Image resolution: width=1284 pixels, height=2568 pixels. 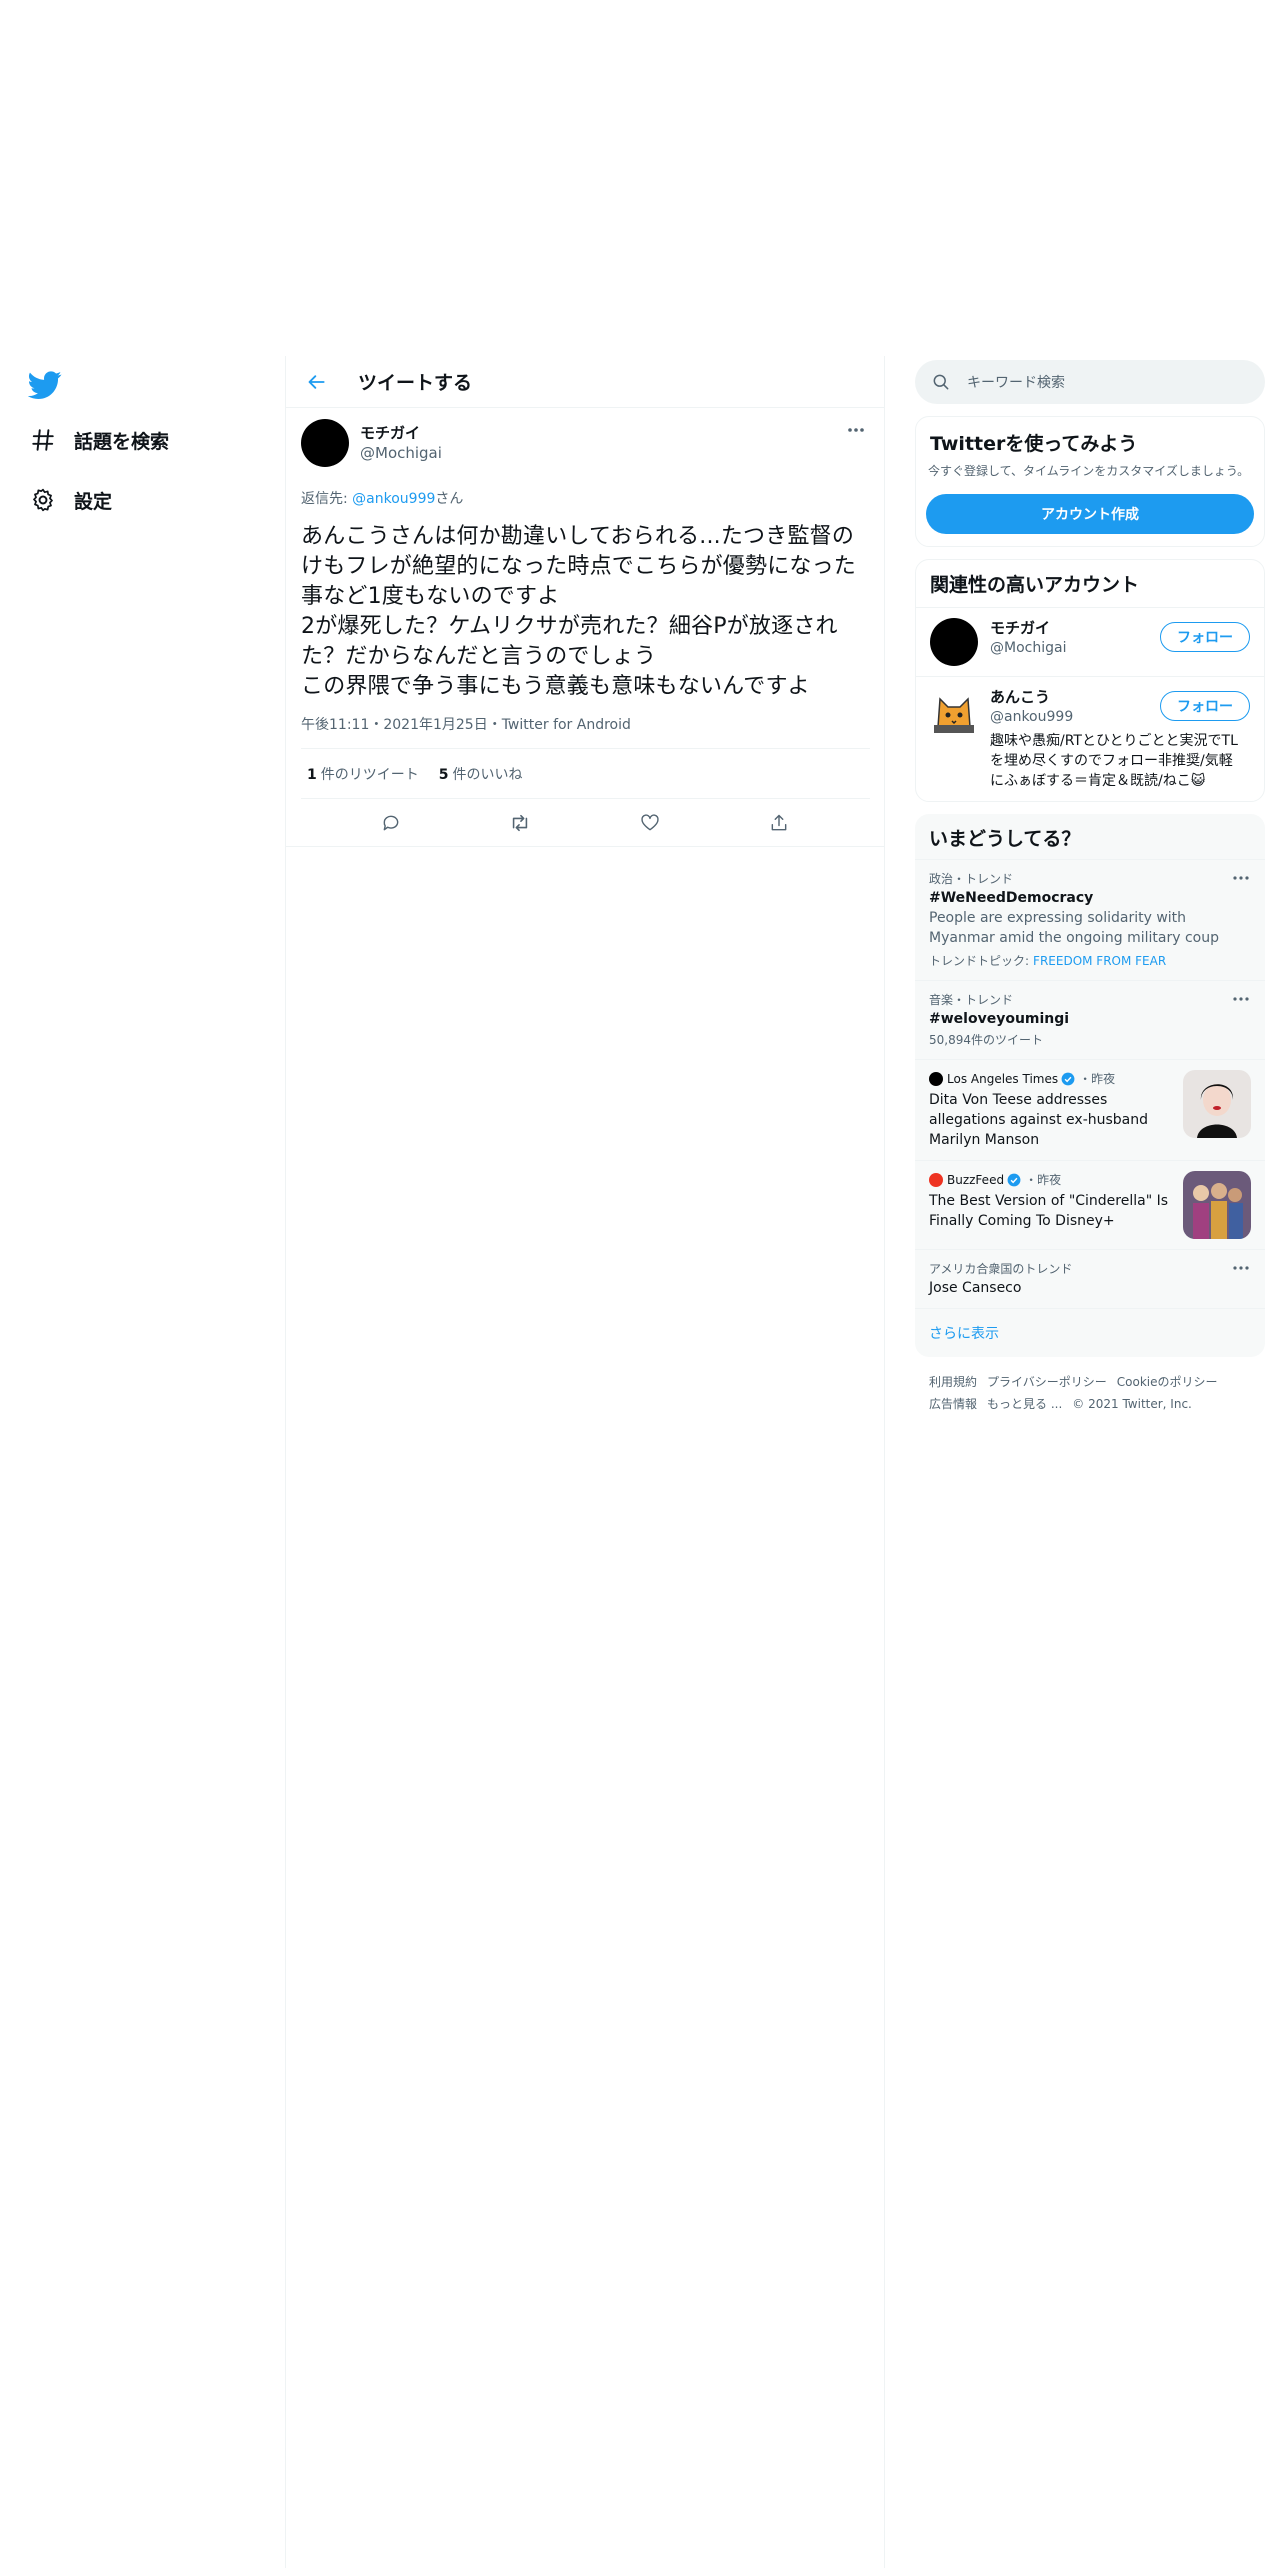 I want to click on nav-settings: 設定, so click(x=70, y=500).